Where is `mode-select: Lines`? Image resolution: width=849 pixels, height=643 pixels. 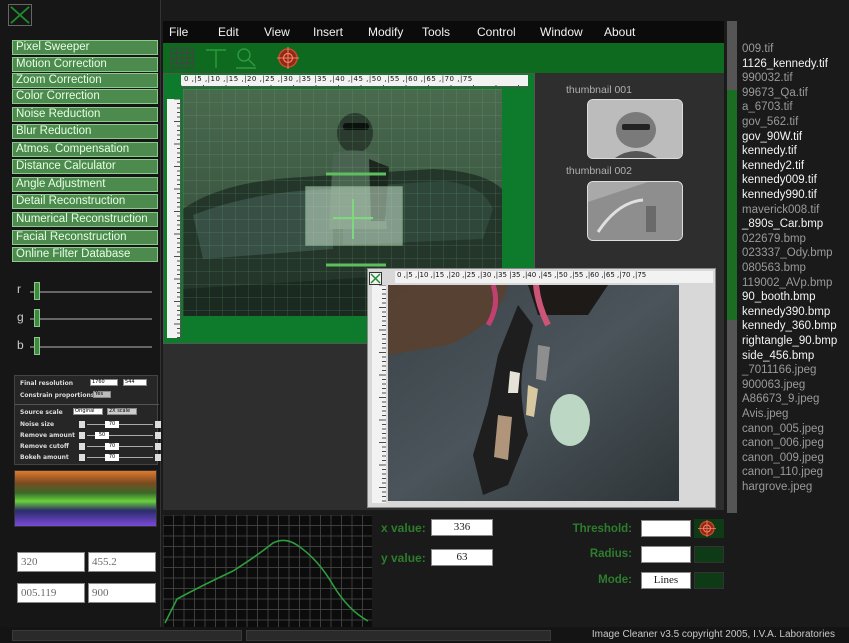 mode-select: Lines is located at coordinates (666, 580).